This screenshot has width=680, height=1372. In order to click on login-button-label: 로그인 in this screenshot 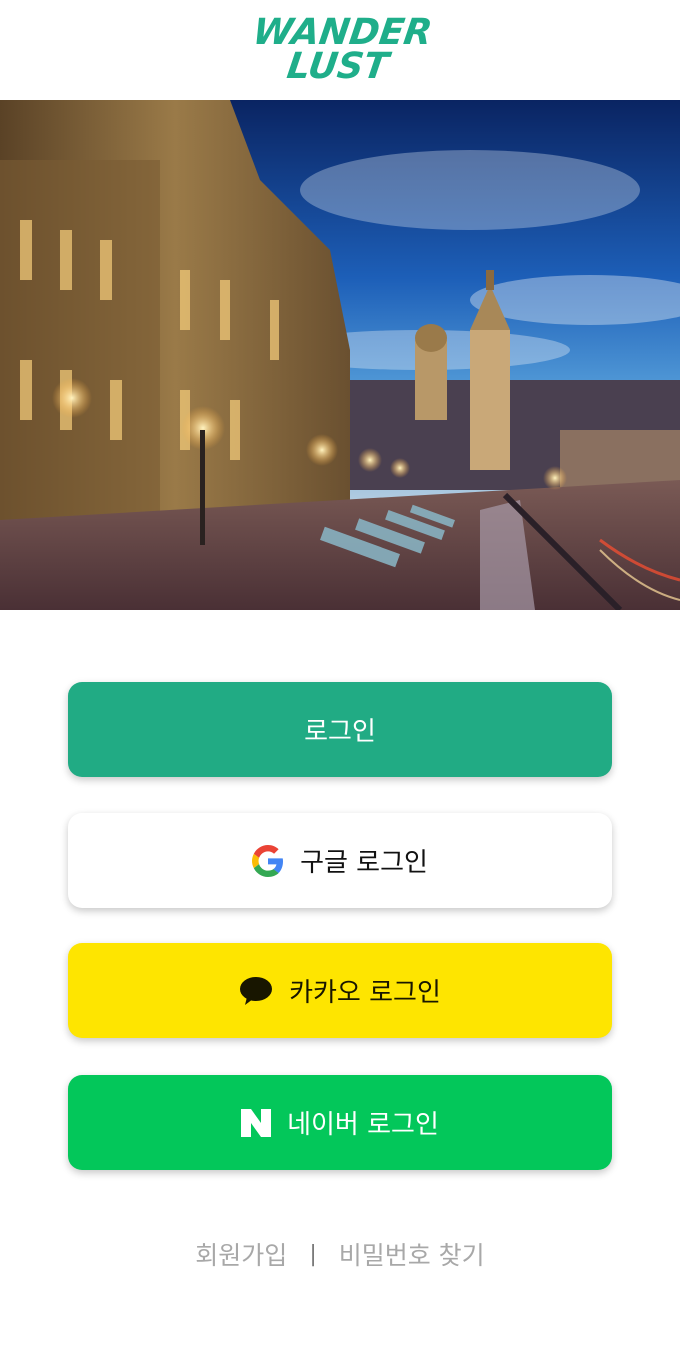, I will do `click(340, 732)`.